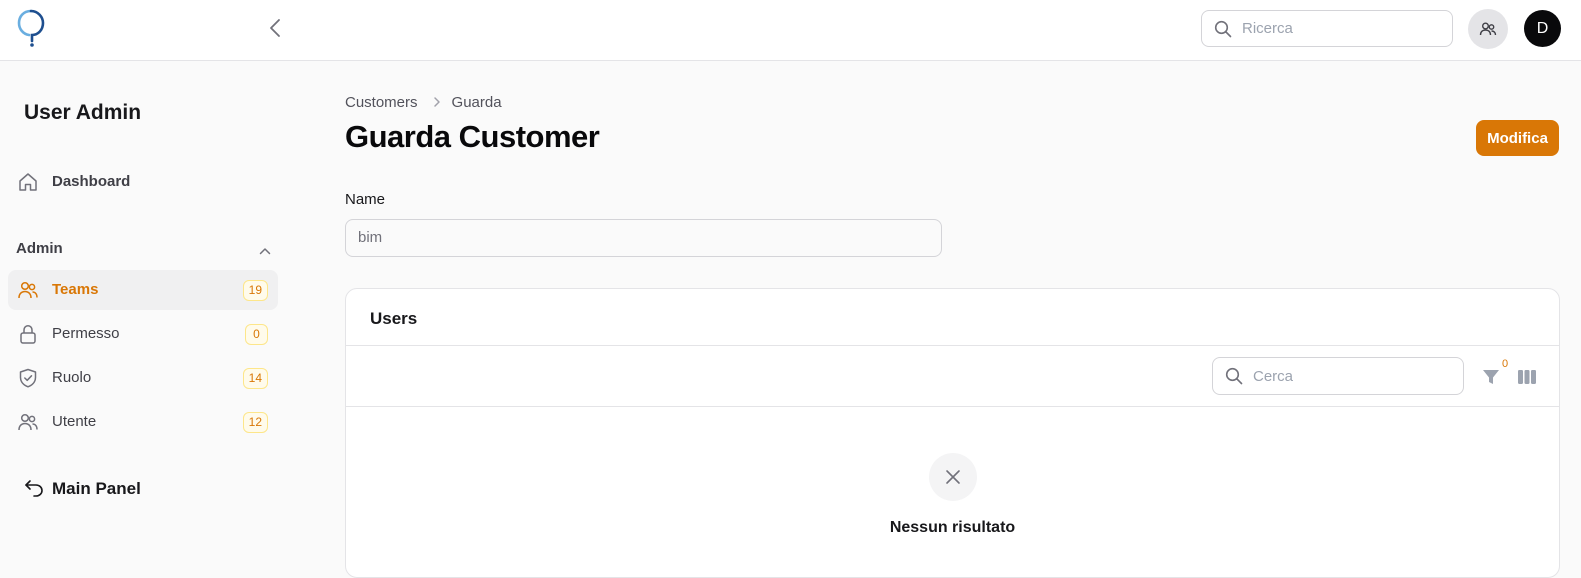  I want to click on edit-button: Modifica, so click(1517, 138).